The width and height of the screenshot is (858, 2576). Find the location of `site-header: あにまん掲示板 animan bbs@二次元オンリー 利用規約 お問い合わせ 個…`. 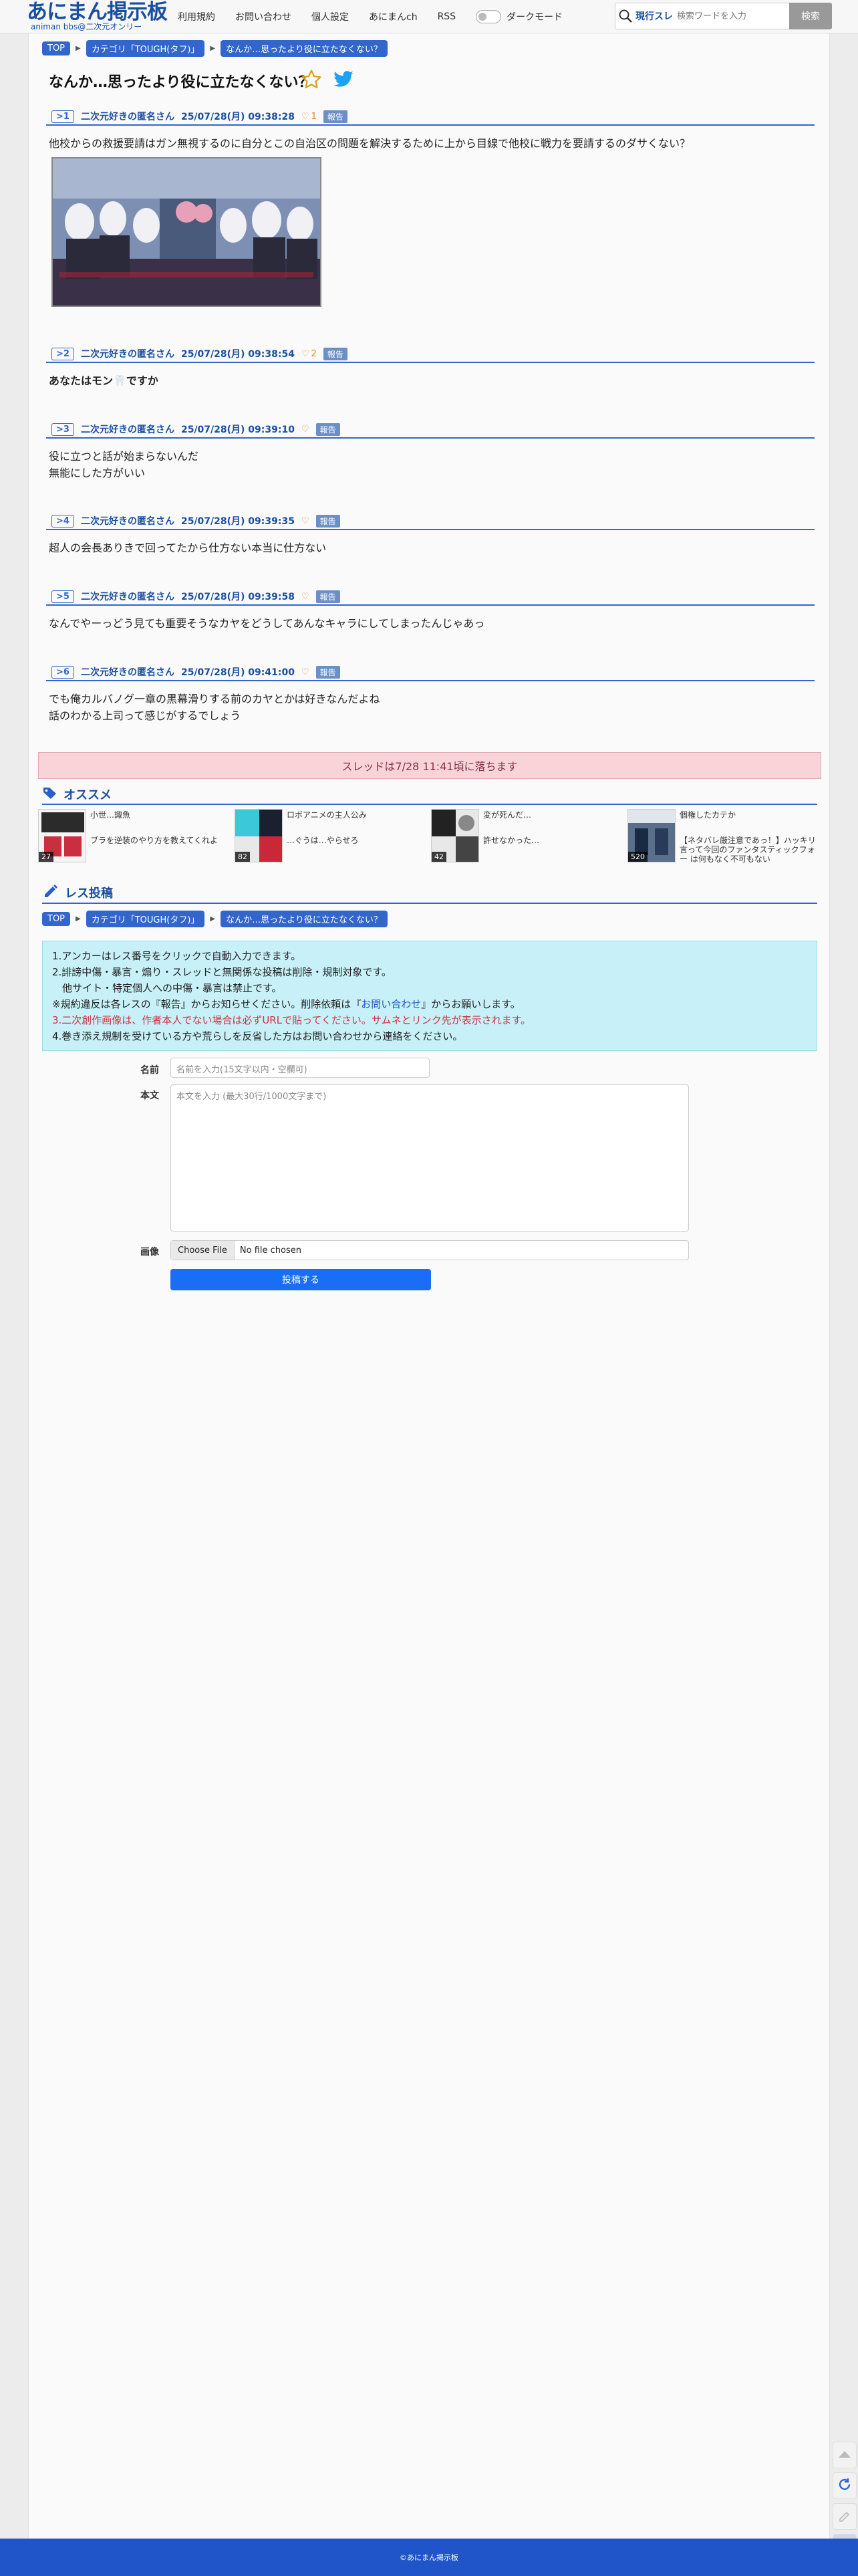

site-header: あにまん掲示板 animan bbs@二次元オンリー 利用規約 お問い合わせ 個… is located at coordinates (429, 16).